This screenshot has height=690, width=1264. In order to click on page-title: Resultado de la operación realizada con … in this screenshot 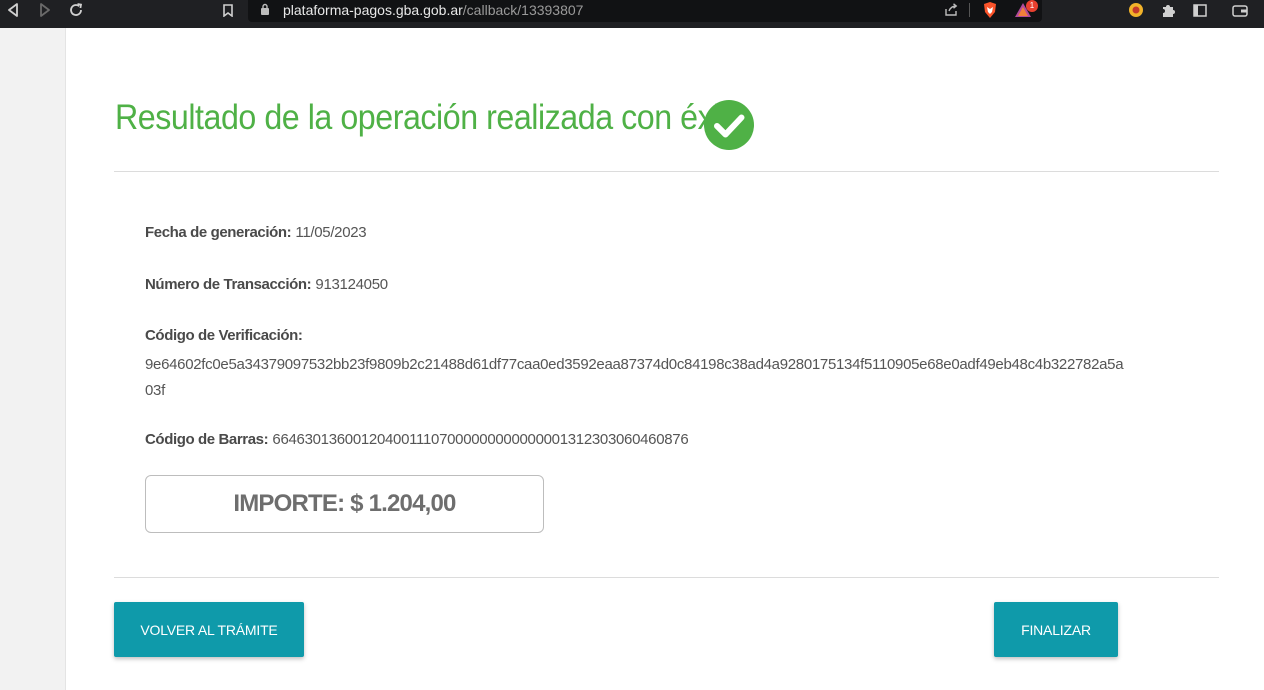, I will do `click(430, 117)`.